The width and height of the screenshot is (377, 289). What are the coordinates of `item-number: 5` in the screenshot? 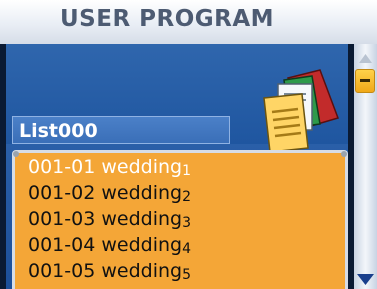 It's located at (187, 275).